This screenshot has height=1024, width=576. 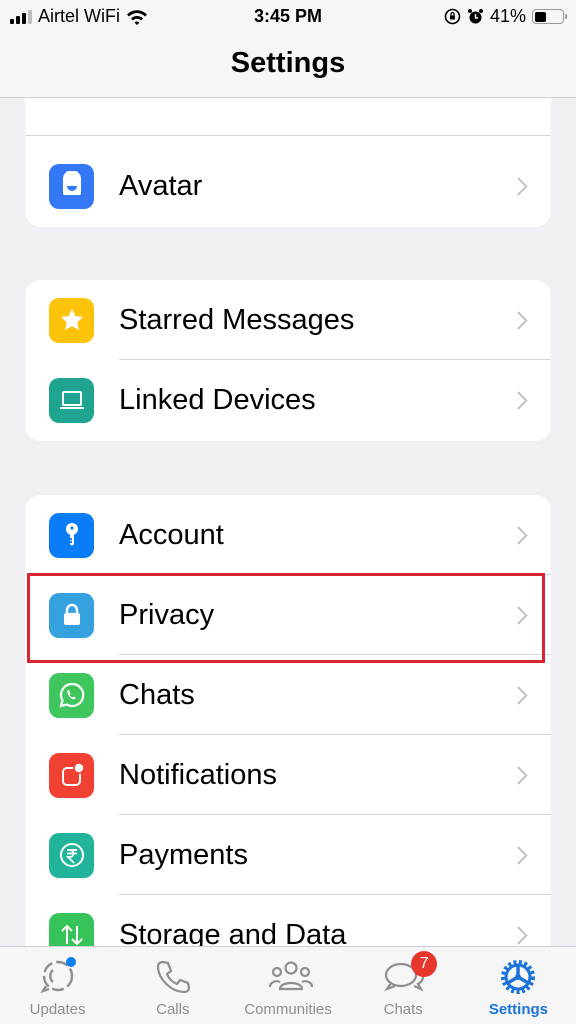 What do you see at coordinates (507, 16) in the screenshot?
I see `battery-percent: 41%` at bounding box center [507, 16].